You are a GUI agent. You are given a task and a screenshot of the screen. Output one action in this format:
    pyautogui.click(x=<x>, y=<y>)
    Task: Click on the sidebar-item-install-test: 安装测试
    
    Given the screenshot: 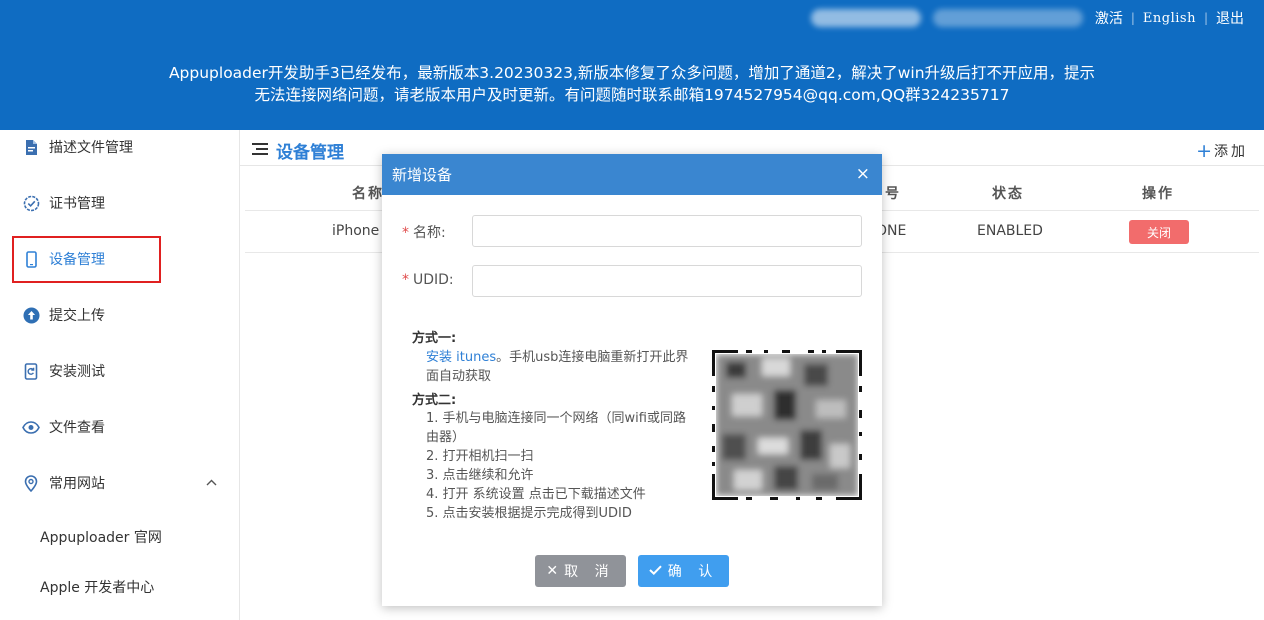 What is the action you would take?
    pyautogui.click(x=63, y=371)
    